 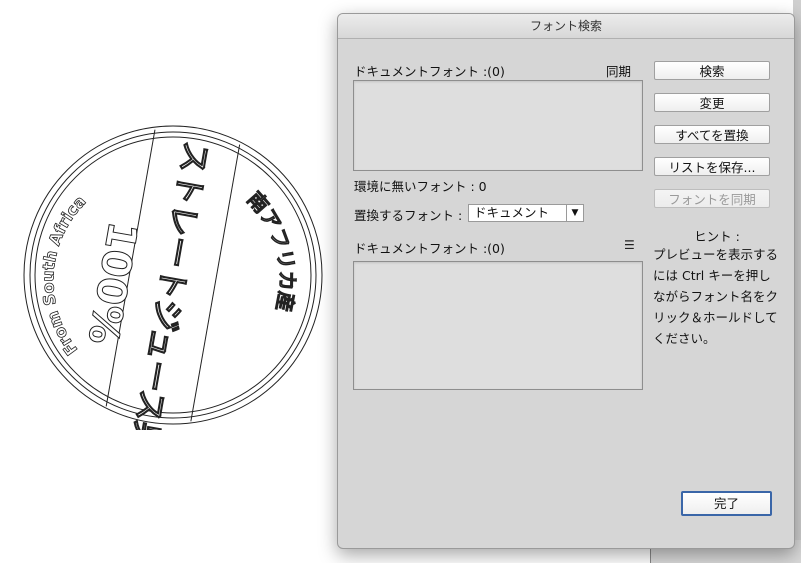 I want to click on replace-all-button: すべてを置換, so click(x=712, y=134).